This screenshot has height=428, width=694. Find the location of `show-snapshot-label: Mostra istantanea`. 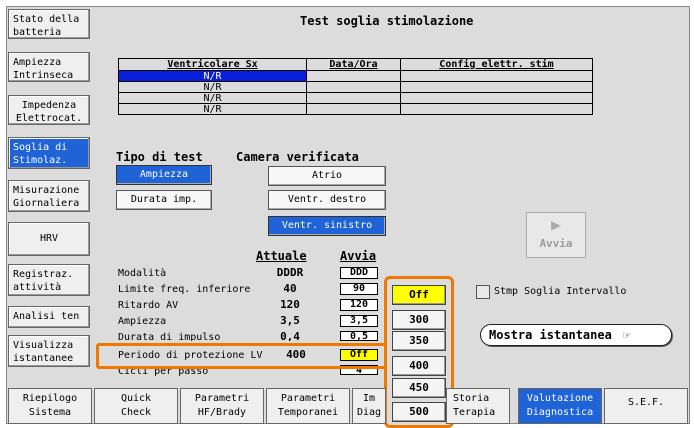

show-snapshot-label: Mostra istantanea is located at coordinates (550, 335).